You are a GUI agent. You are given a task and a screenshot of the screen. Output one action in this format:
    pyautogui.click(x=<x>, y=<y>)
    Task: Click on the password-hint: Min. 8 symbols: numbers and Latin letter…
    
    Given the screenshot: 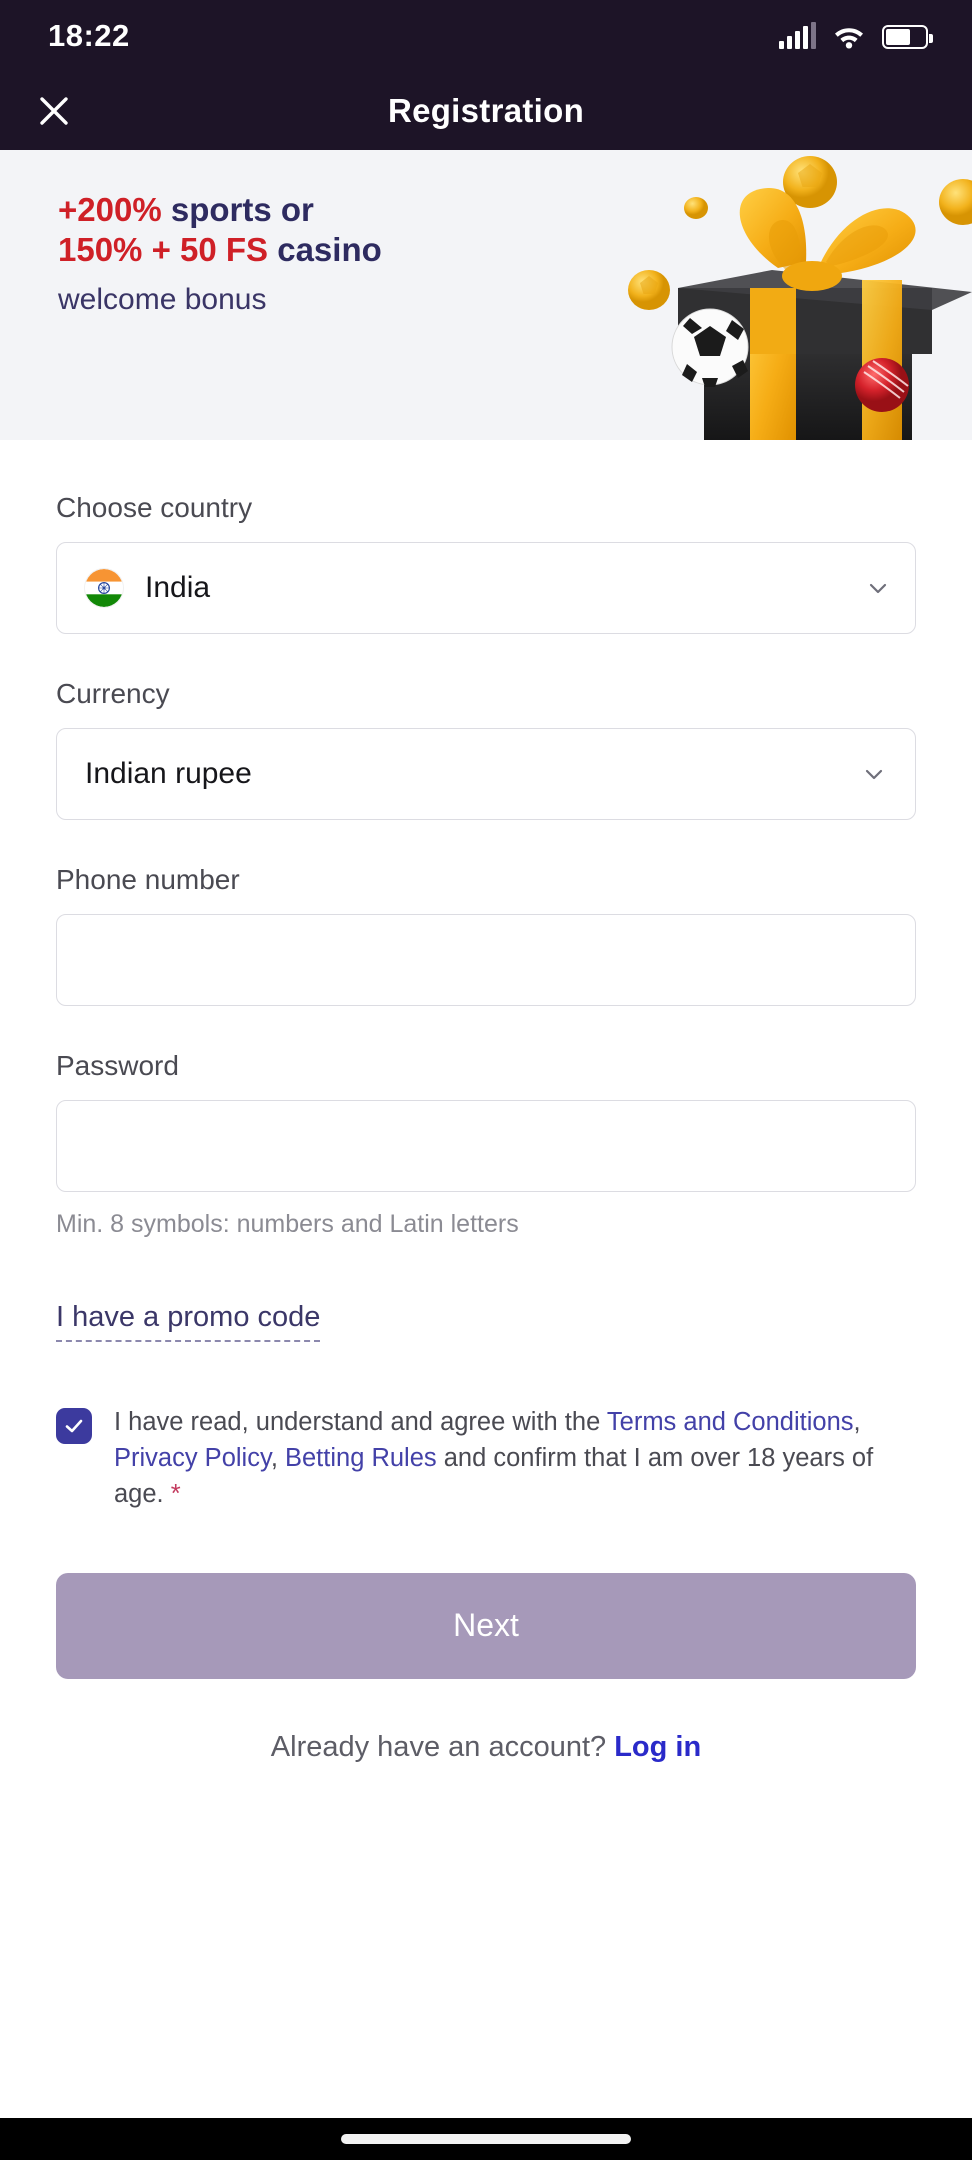 What is the action you would take?
    pyautogui.click(x=287, y=1224)
    